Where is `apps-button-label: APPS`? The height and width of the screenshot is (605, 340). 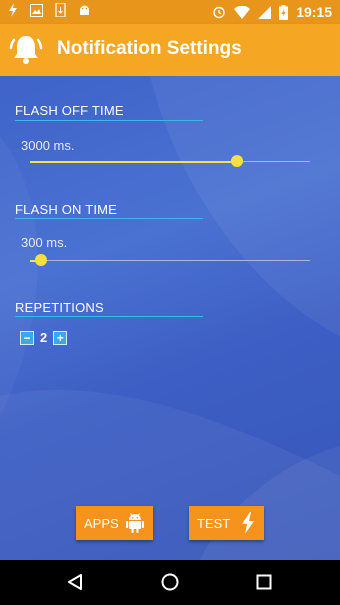
apps-button-label: APPS is located at coordinates (101, 523).